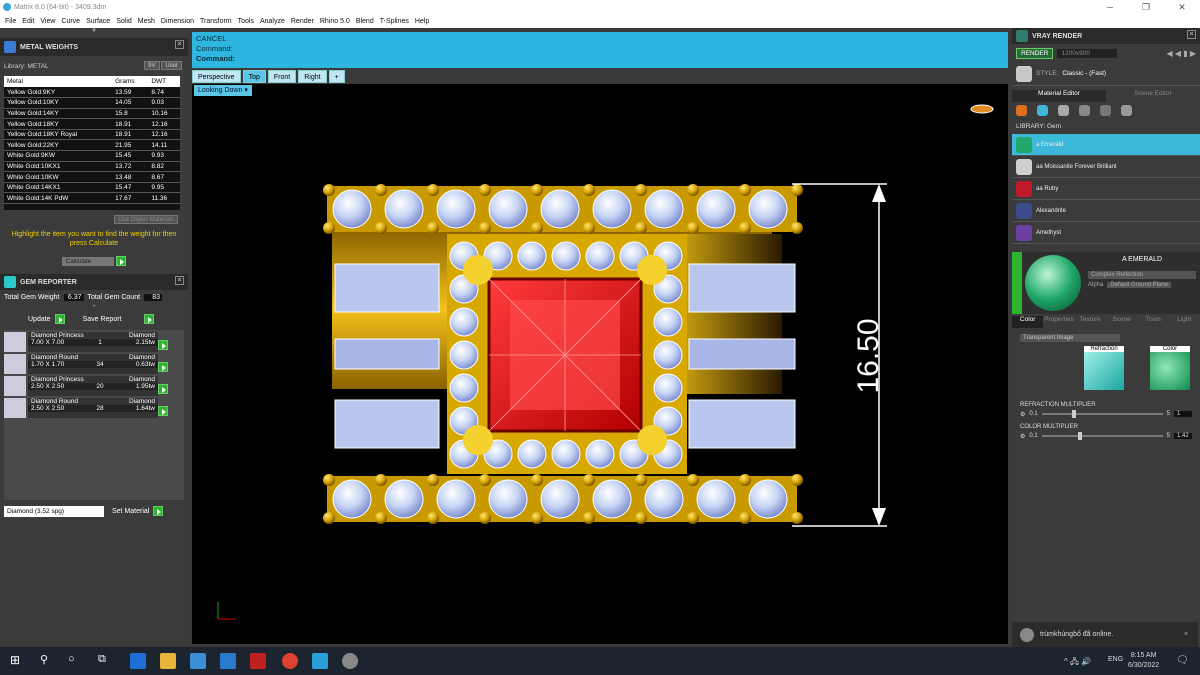 This screenshot has width=1200, height=675. I want to click on matrix-app-icon, so click(320, 661).